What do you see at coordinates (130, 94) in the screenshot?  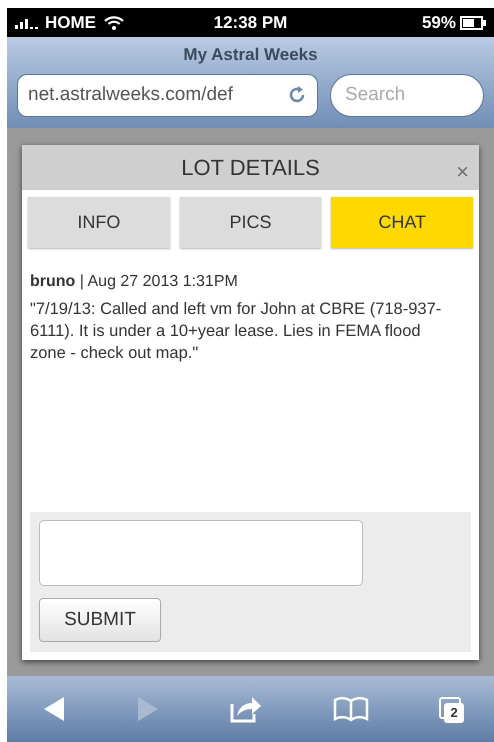 I see `url-text: net.astralweeks.com/def` at bounding box center [130, 94].